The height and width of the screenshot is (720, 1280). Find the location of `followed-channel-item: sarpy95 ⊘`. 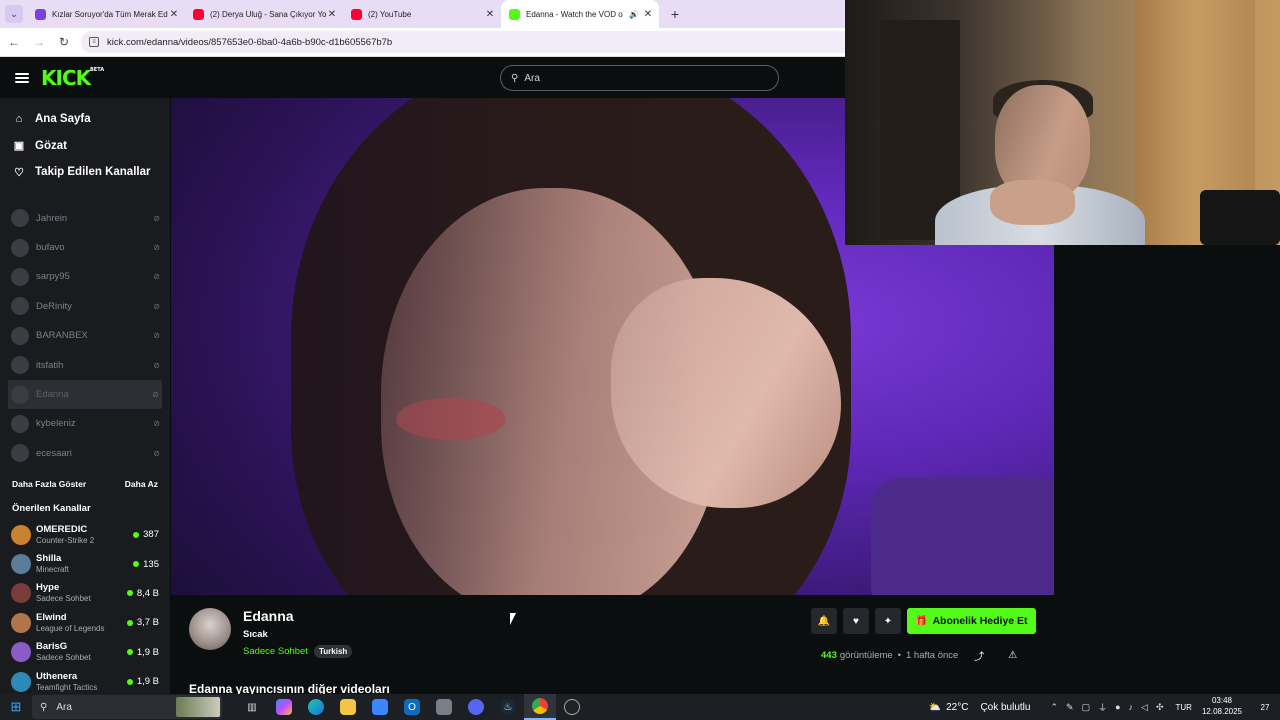

followed-channel-item: sarpy95 ⊘ is located at coordinates (85, 276).